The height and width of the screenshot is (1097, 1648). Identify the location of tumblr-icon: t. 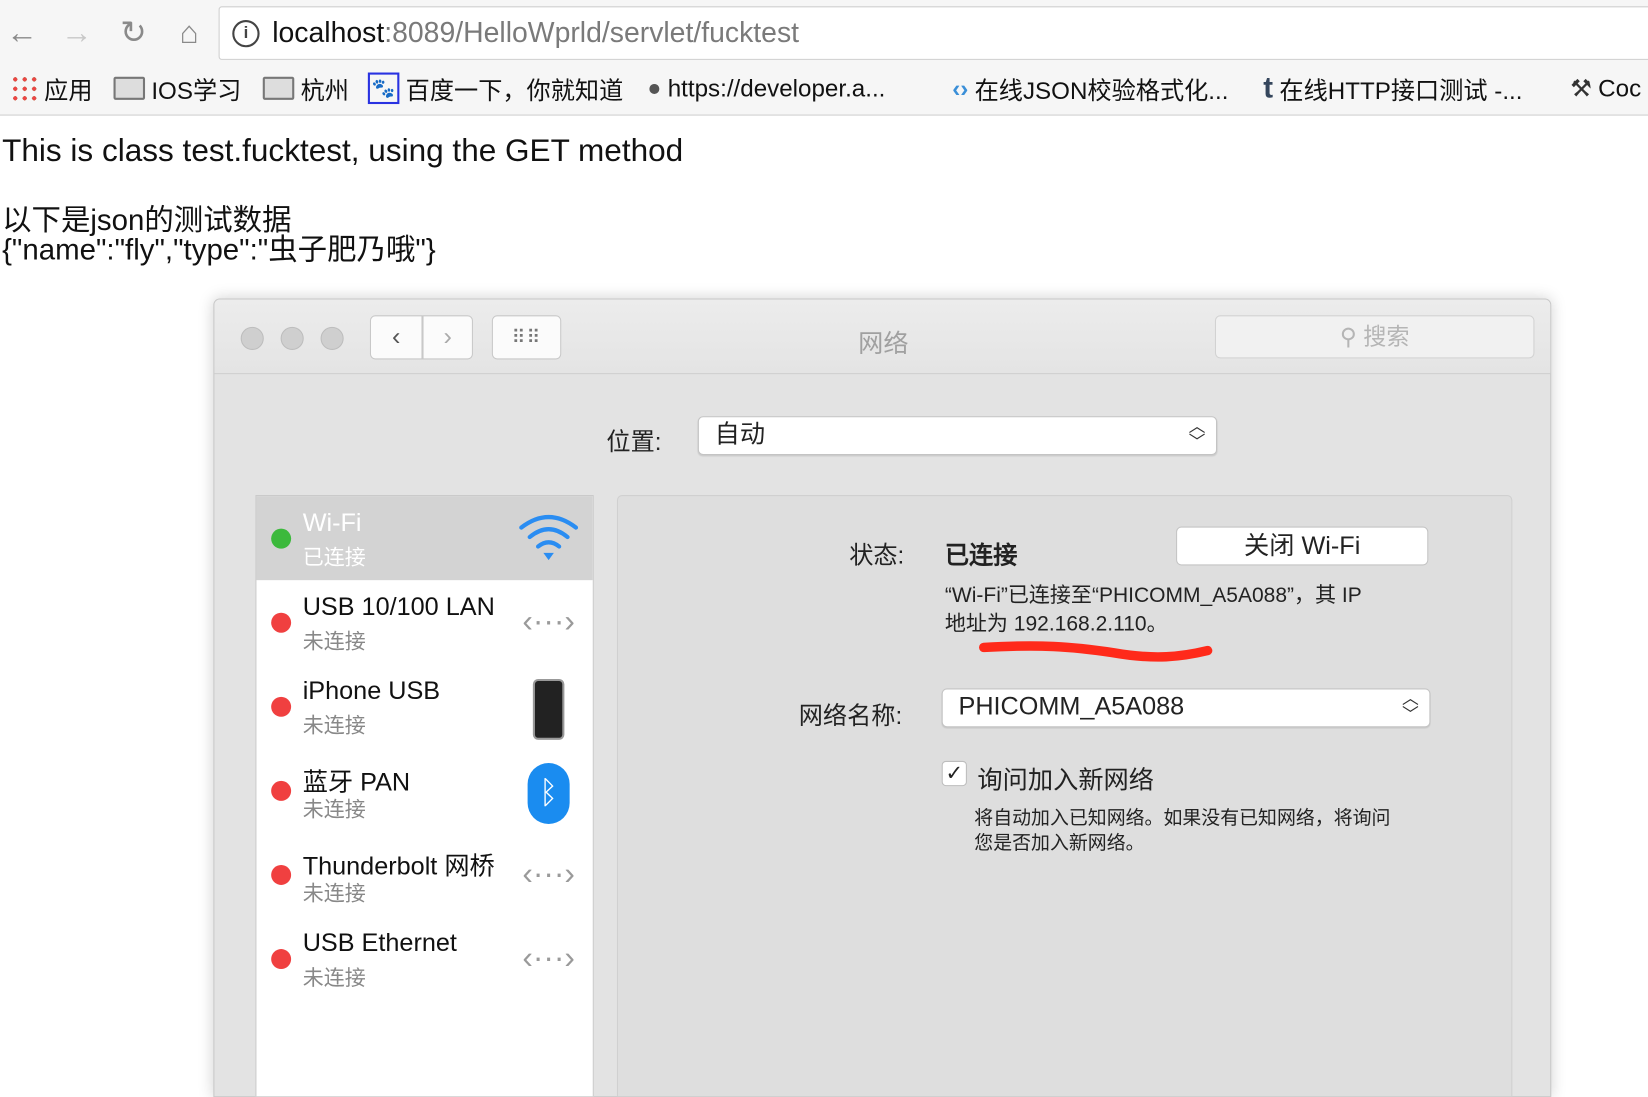
(1268, 88).